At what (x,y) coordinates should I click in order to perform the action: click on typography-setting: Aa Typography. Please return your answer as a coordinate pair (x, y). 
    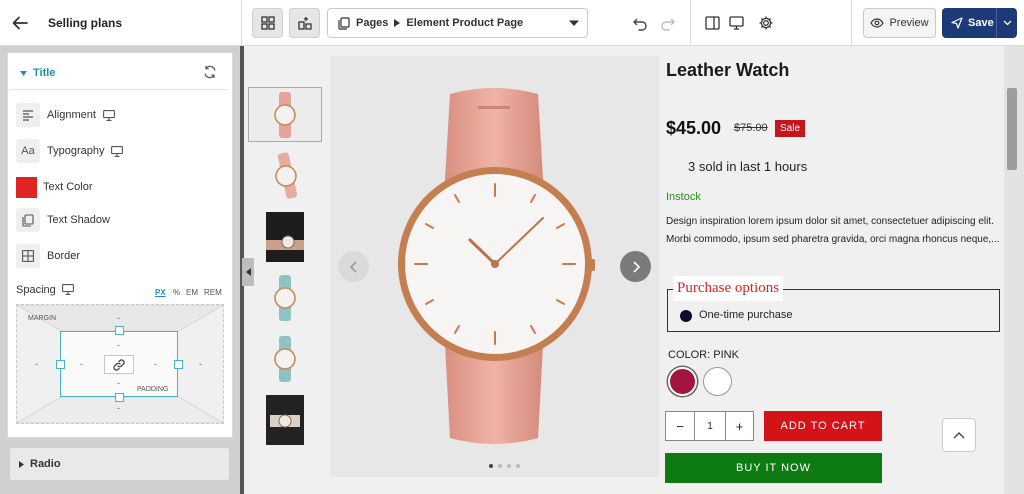
    Looking at the image, I should click on (70, 151).